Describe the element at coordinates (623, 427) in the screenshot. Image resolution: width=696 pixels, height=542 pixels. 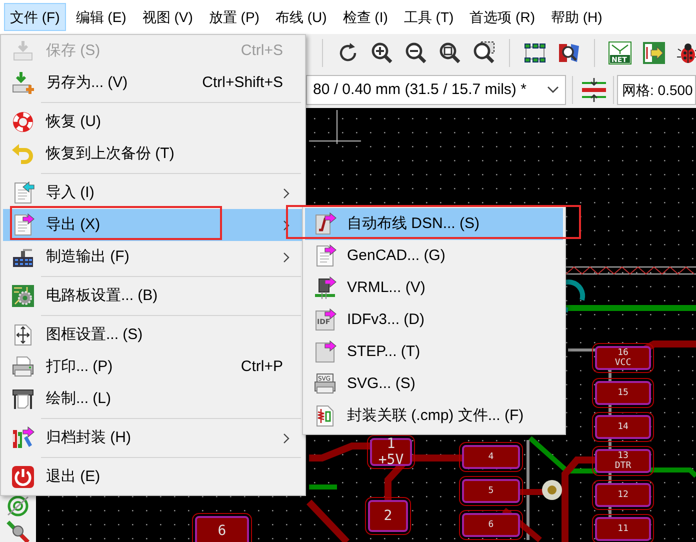
I see `pcb-pad: 14` at that location.